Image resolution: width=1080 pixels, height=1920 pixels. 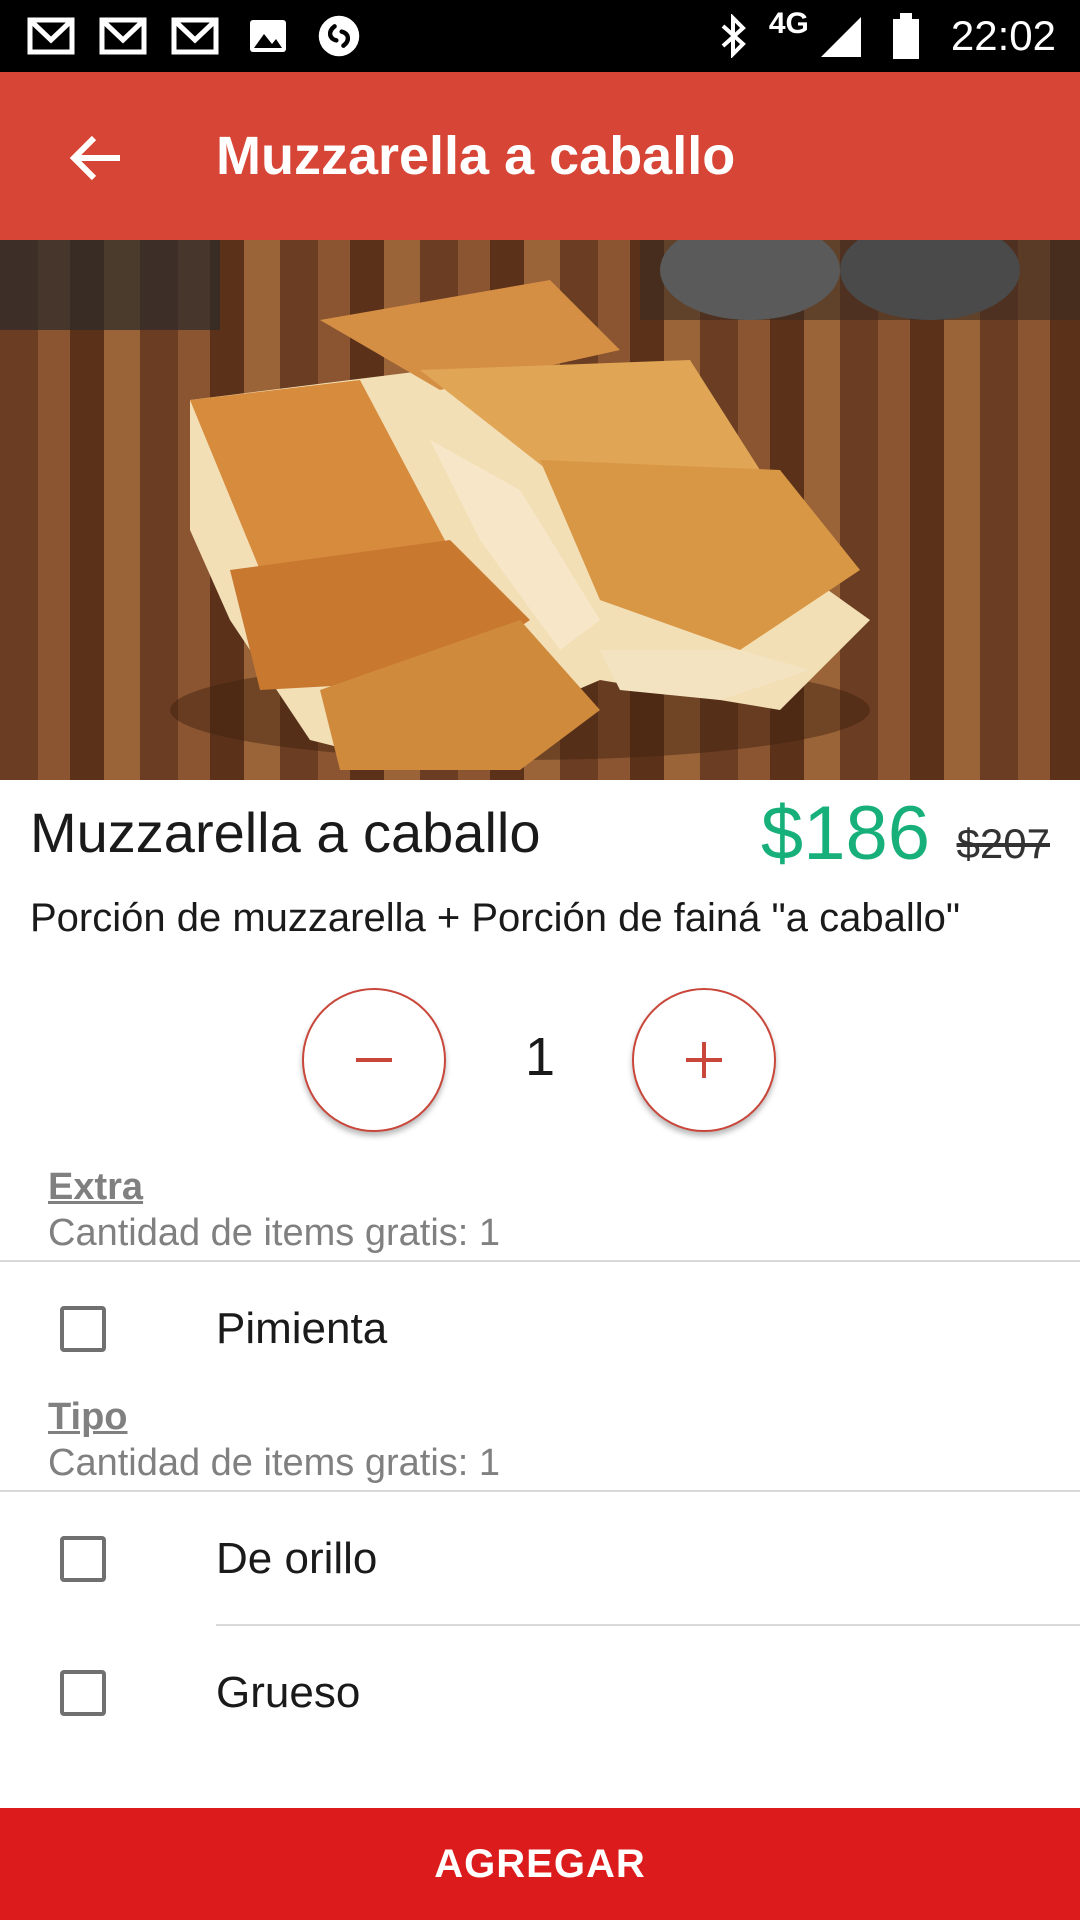 I want to click on arrow-back-icon, so click(x=94, y=158).